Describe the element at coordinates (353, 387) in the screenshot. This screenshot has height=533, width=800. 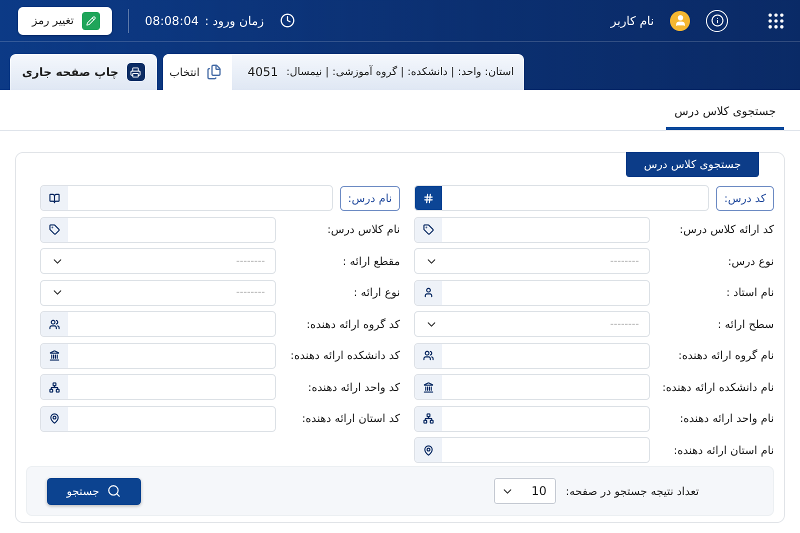
I see `field-label: کد واحد ارائه دهنده:` at that location.